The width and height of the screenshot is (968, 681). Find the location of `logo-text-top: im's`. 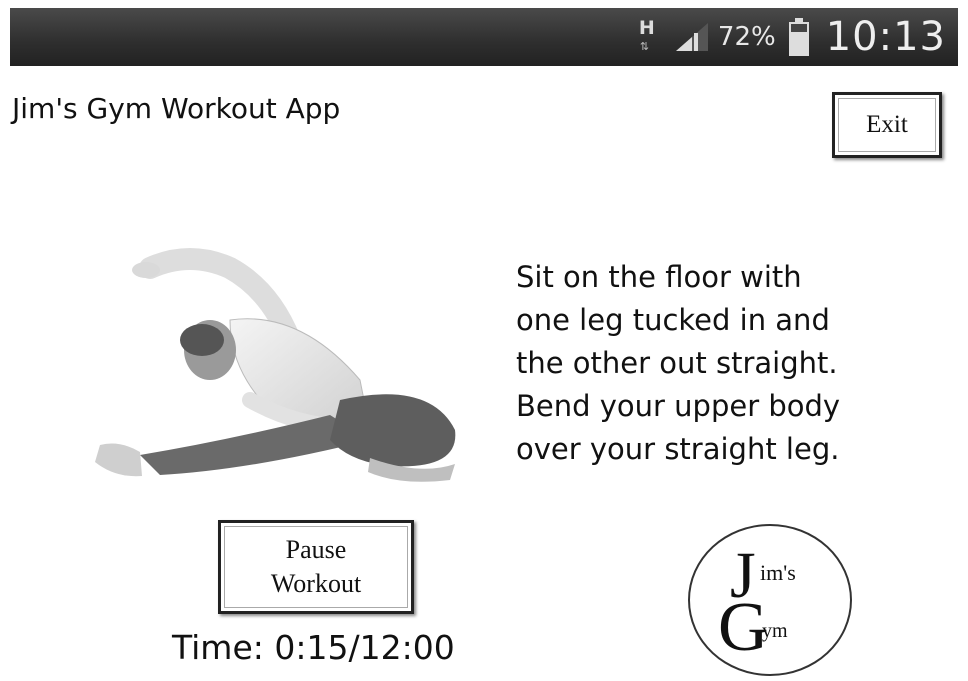

logo-text-top: im's is located at coordinates (778, 572).